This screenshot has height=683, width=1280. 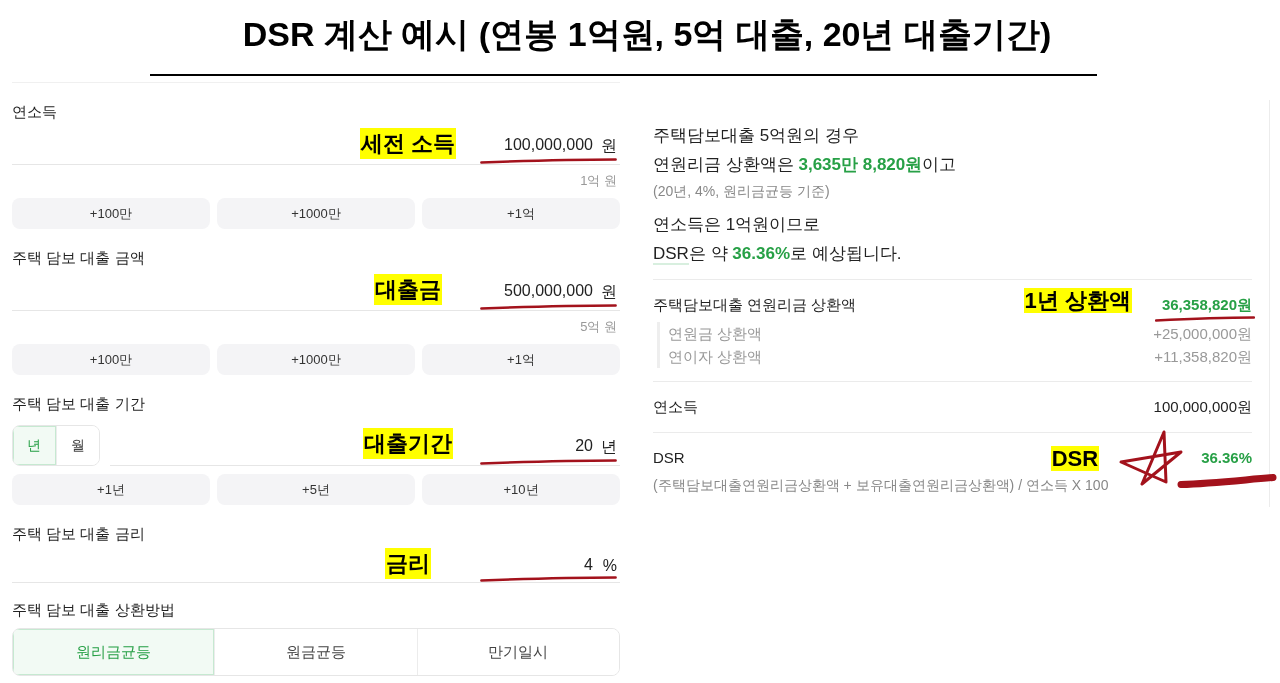 What do you see at coordinates (111, 489) in the screenshot?
I see `increment-button: +1년` at bounding box center [111, 489].